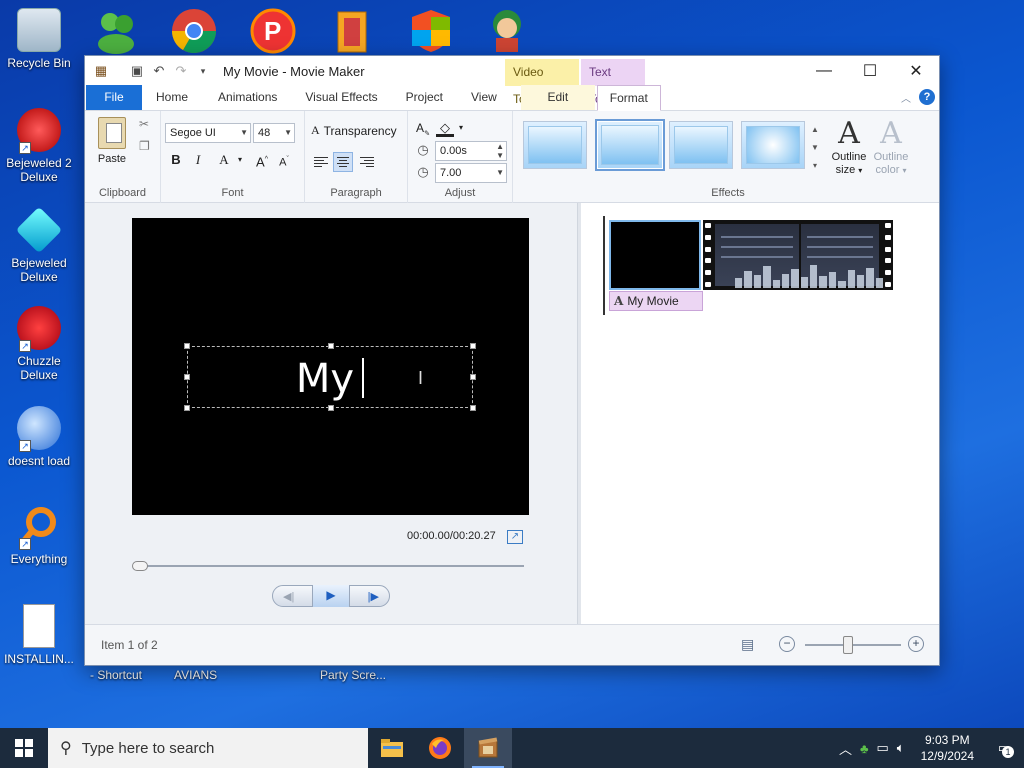 This screenshot has width=1024, height=768. I want to click on redo-icon: ↷, so click(181, 71).